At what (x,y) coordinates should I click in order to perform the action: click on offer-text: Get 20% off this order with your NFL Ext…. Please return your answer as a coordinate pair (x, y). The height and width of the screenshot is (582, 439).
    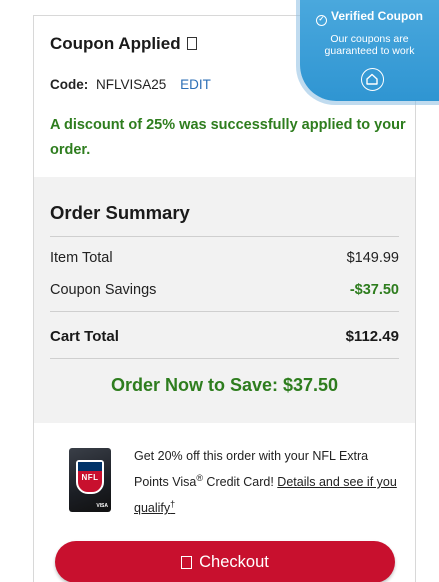
    Looking at the image, I should click on (265, 482).